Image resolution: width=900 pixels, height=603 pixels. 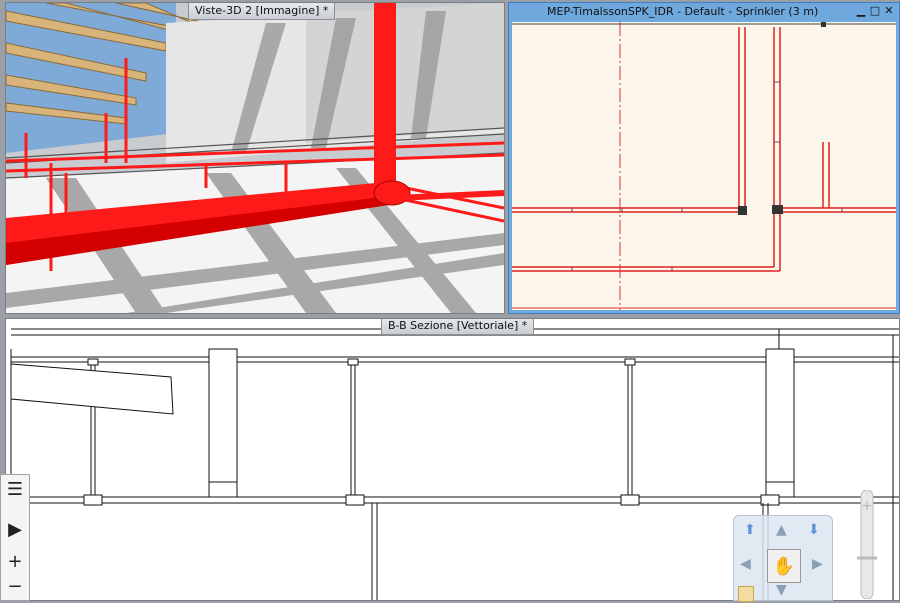 I want to click on list-icon: ☰, so click(x=15, y=489).